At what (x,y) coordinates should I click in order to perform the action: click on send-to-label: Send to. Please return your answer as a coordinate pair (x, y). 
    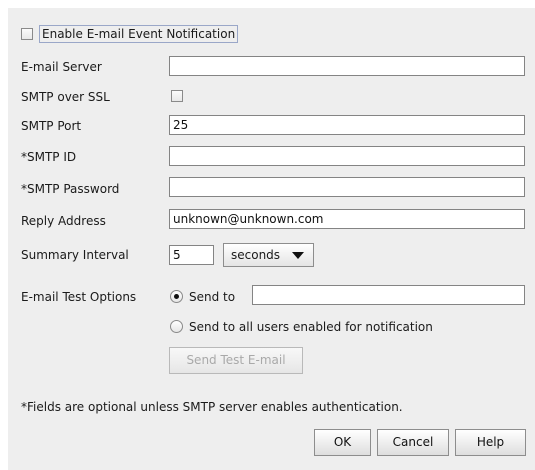
    Looking at the image, I should click on (212, 297).